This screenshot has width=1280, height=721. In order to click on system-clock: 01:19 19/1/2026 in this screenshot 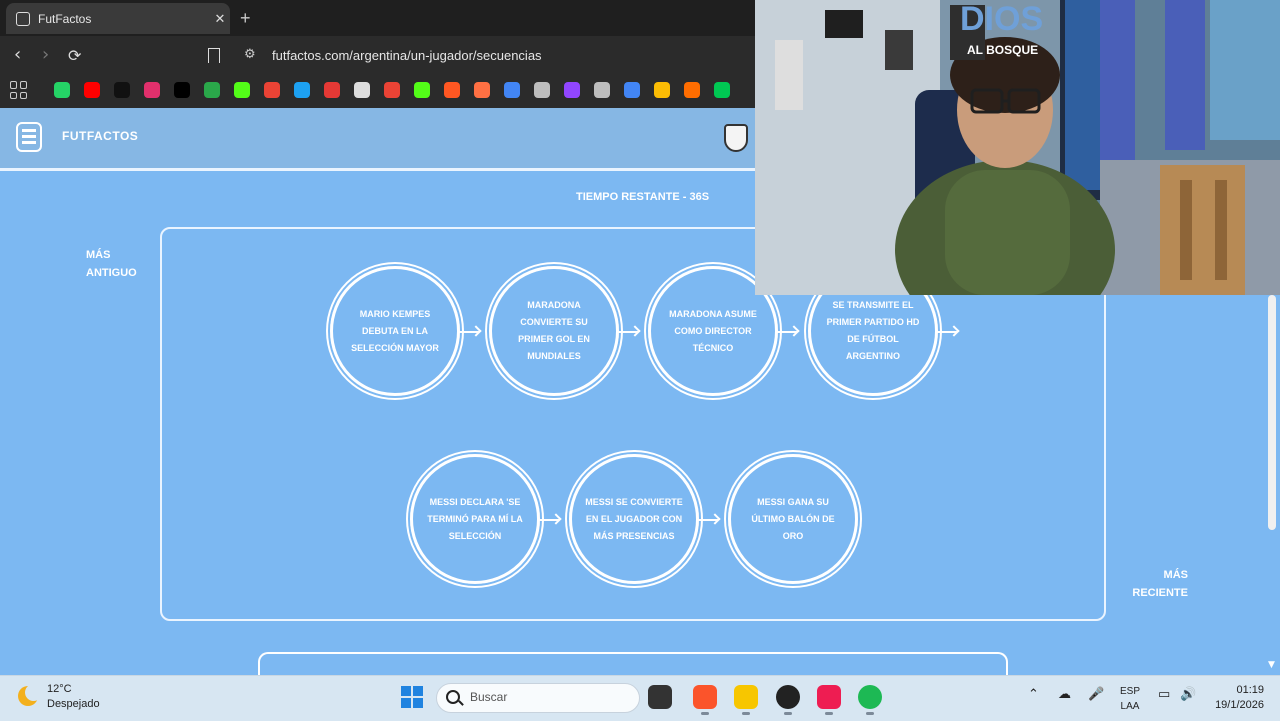, I will do `click(1237, 698)`.